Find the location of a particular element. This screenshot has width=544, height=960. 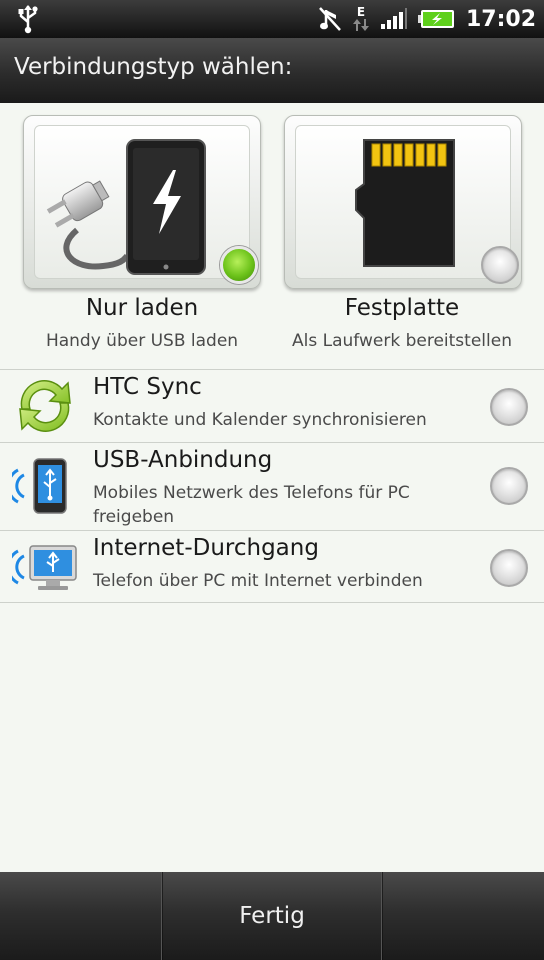

htc-sync-radio is located at coordinates (509, 407).